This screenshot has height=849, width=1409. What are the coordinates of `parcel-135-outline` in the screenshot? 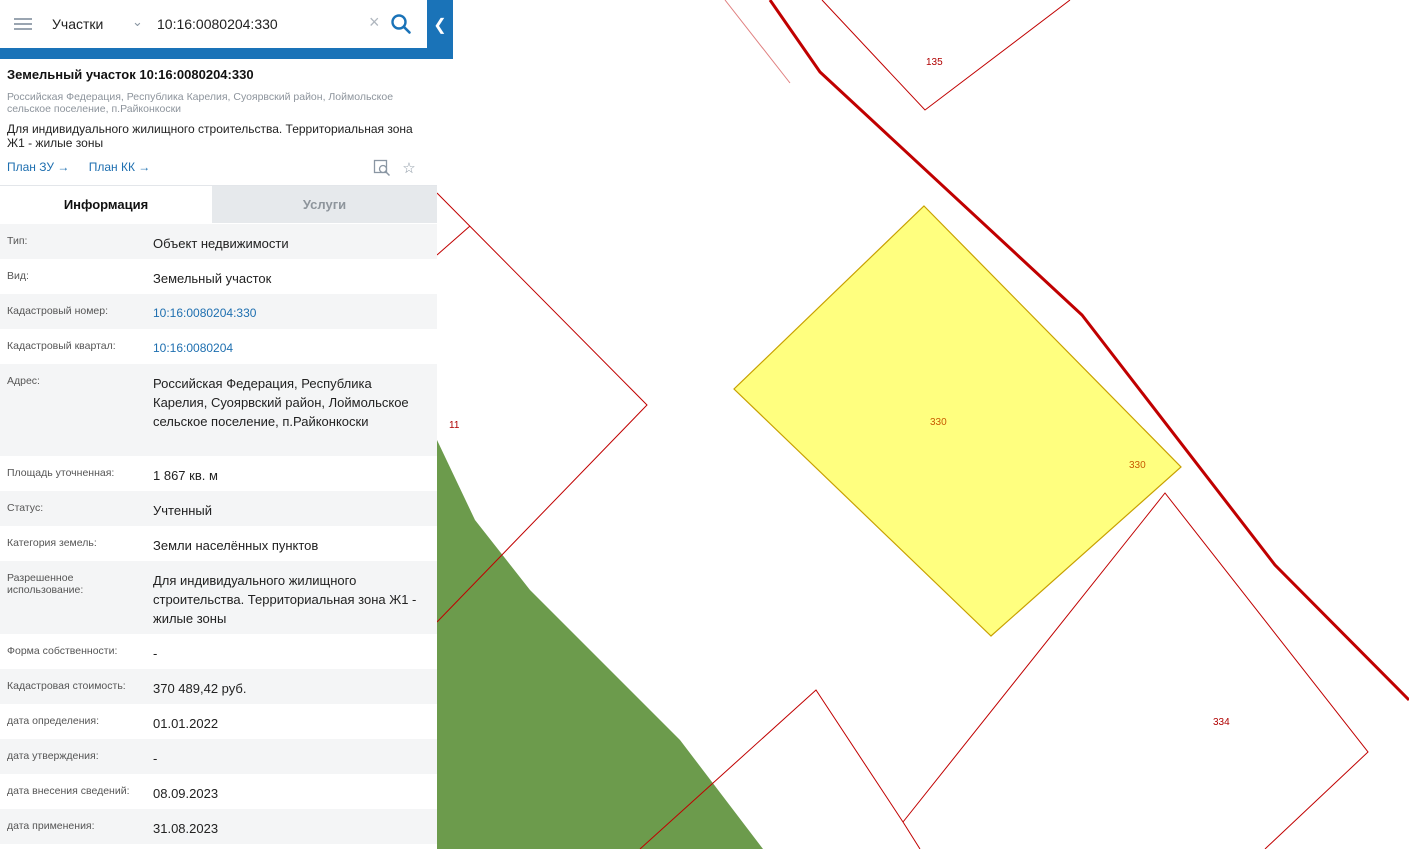 It's located at (946, 55).